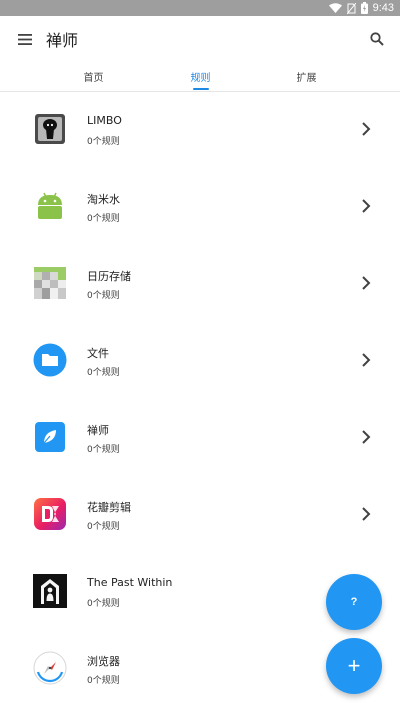 The height and width of the screenshot is (712, 400). I want to click on app-name: 禅师, so click(98, 430).